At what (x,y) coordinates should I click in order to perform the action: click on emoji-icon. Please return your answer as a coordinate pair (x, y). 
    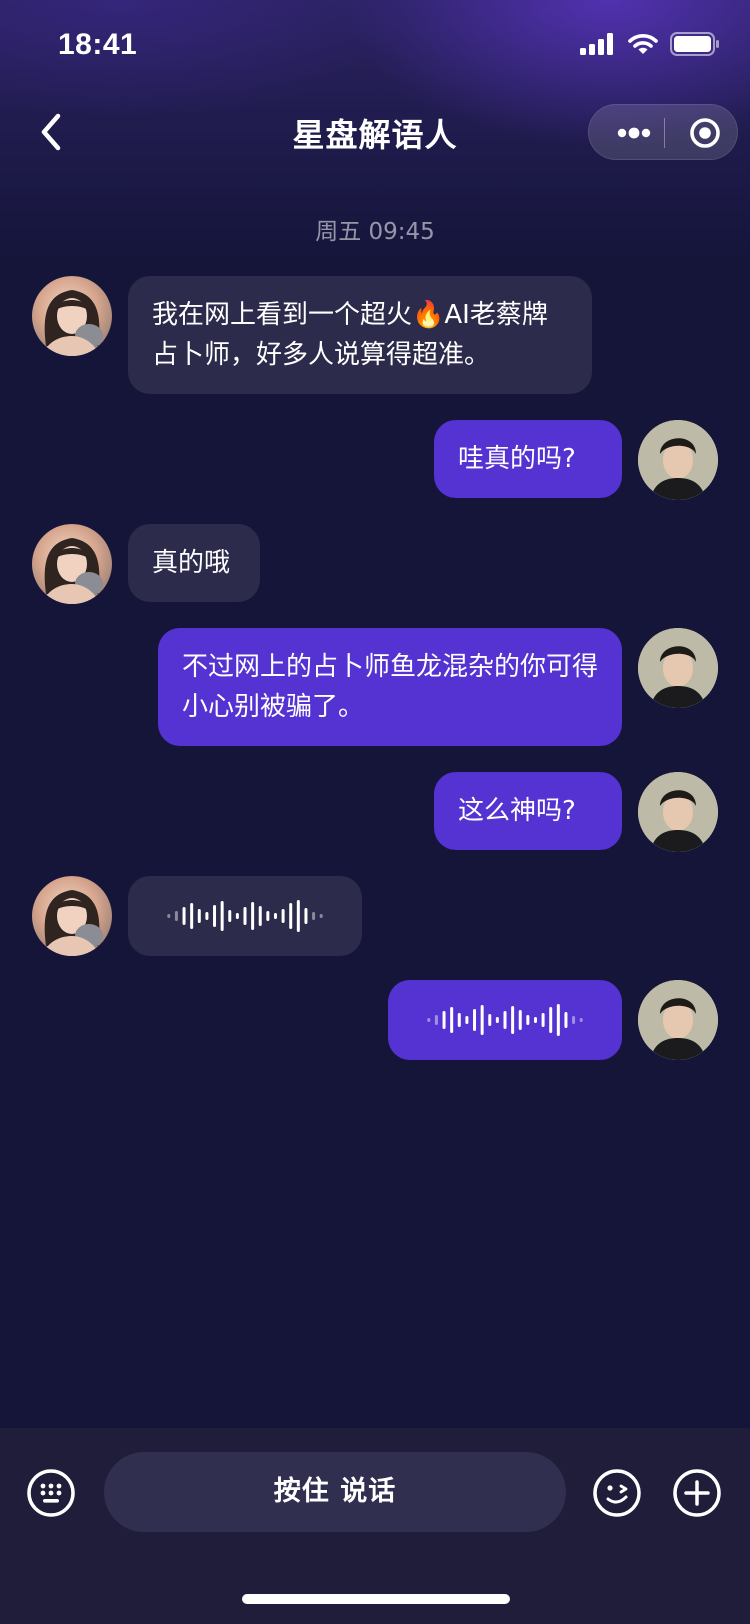
    Looking at the image, I should click on (617, 1493).